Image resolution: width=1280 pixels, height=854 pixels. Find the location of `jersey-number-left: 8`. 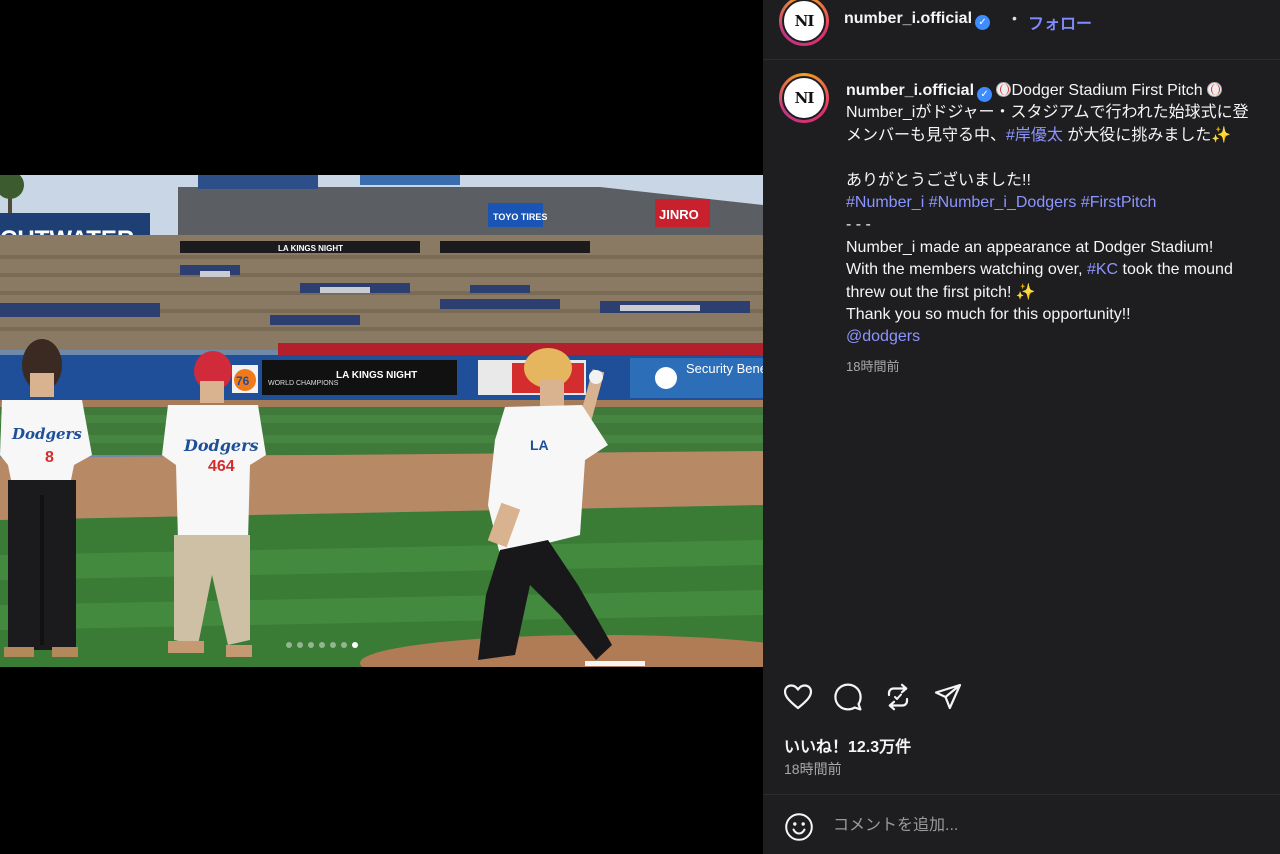

jersey-number-left: 8 is located at coordinates (49, 457).